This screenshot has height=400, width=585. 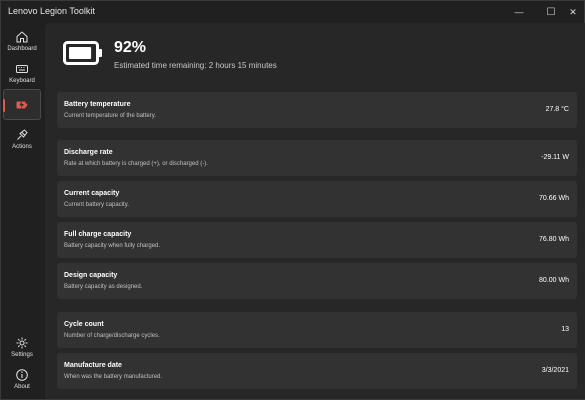 What do you see at coordinates (555, 157) in the screenshot?
I see `card-value: -29.11 W` at bounding box center [555, 157].